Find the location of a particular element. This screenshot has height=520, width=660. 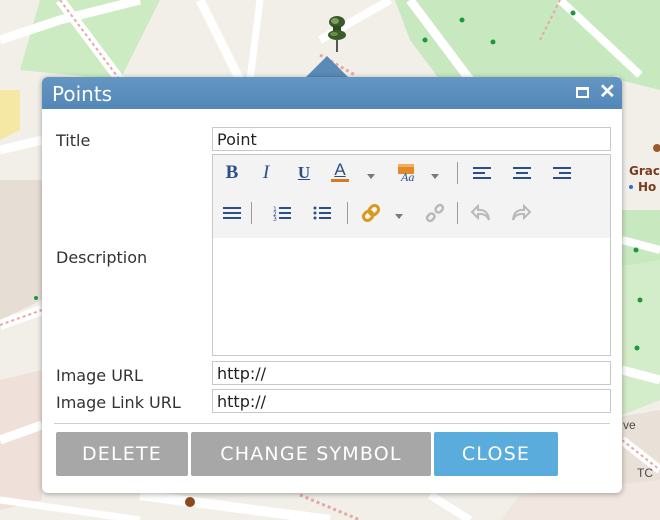

close-button: CLOSE is located at coordinates (496, 454).